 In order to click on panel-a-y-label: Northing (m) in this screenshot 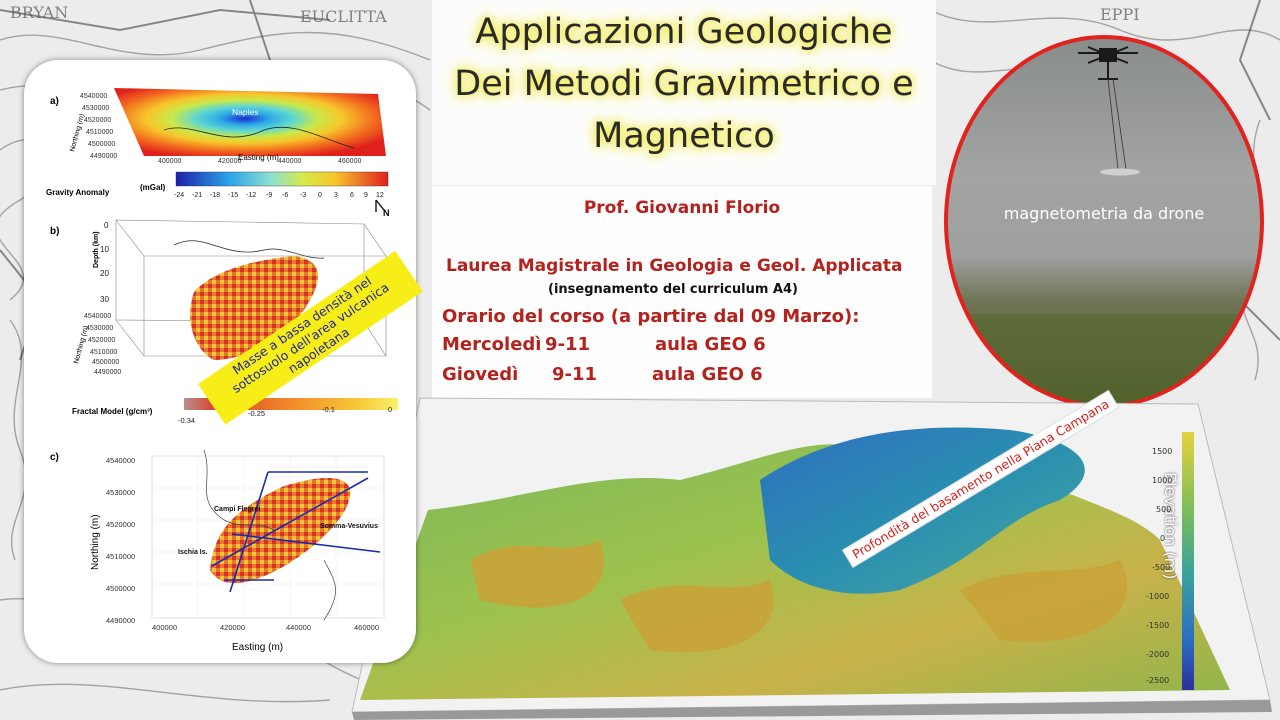, I will do `click(77, 132)`.